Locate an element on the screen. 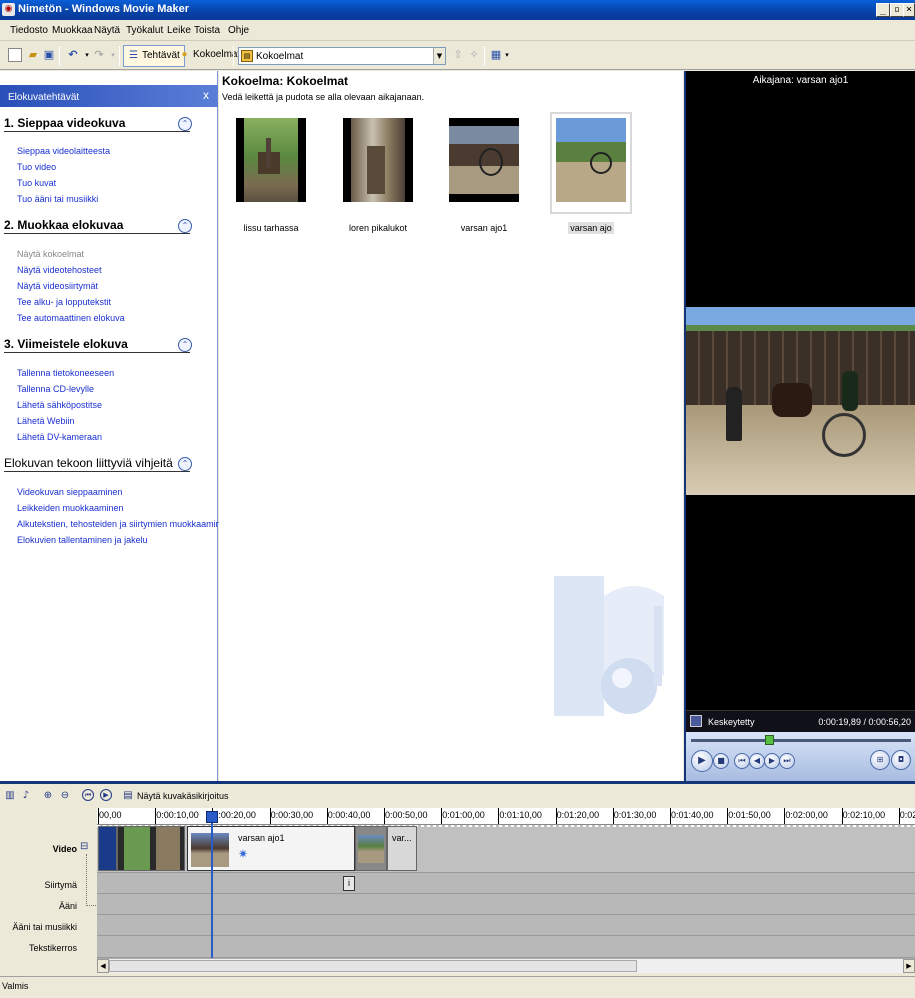  ruler-tick-label: 0:02:10,00 is located at coordinates (864, 815).